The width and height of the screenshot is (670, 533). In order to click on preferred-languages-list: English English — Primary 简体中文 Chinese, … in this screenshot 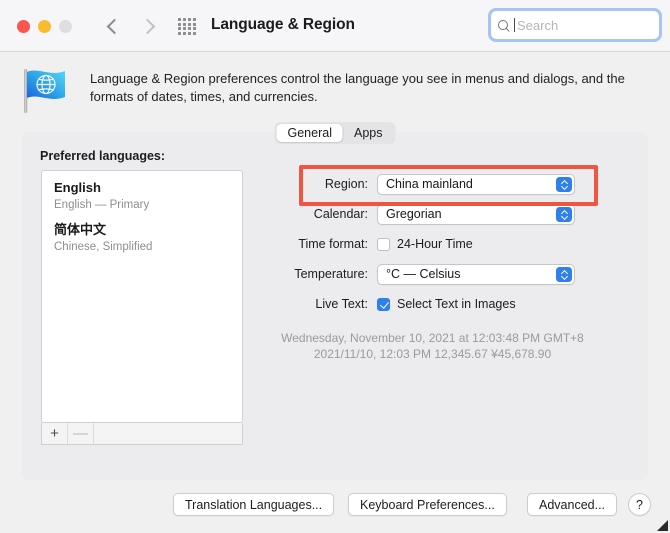, I will do `click(142, 296)`.